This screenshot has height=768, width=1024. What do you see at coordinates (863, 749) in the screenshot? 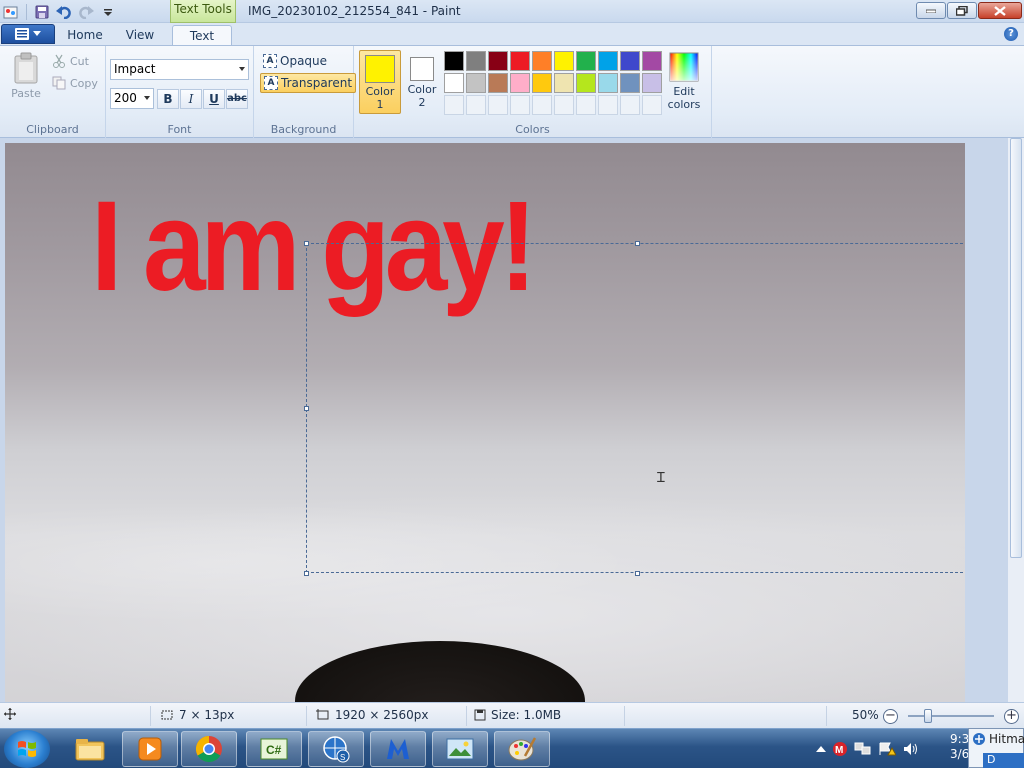
I see `network-icon` at bounding box center [863, 749].